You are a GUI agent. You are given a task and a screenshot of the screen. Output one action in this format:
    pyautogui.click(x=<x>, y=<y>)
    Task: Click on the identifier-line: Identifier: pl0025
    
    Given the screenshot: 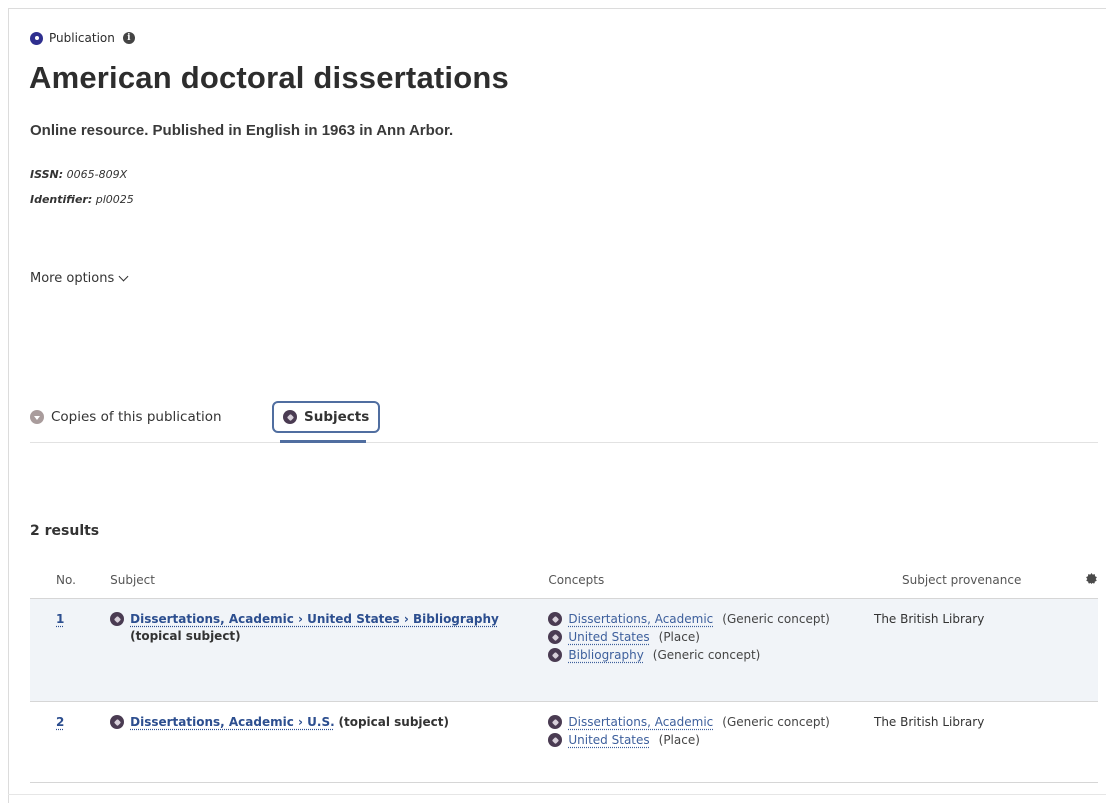 What is the action you would take?
    pyautogui.click(x=82, y=199)
    